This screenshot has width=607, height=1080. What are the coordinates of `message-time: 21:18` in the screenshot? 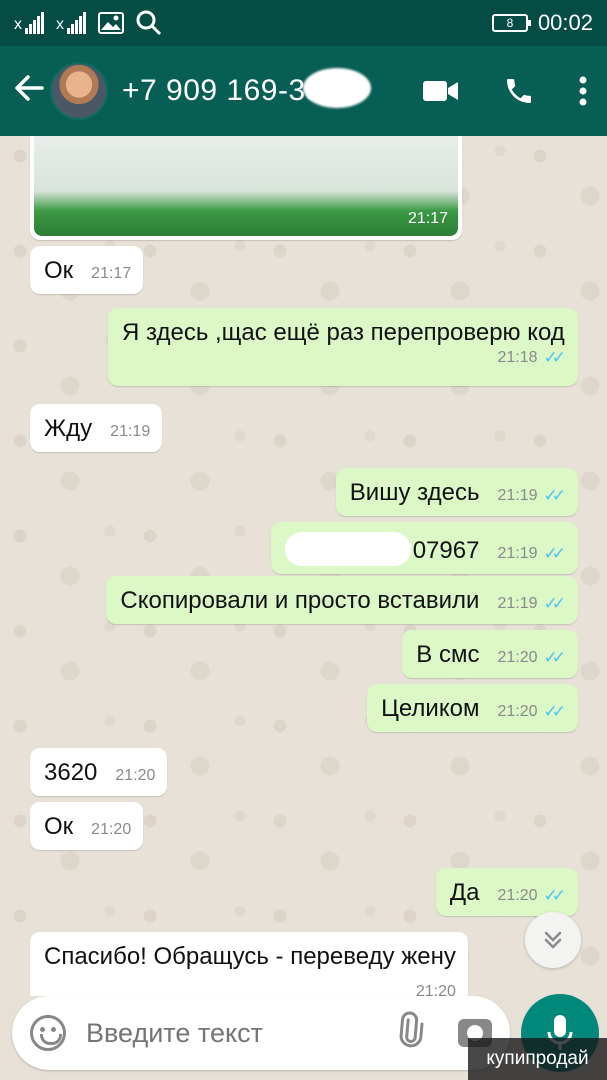 It's located at (517, 357).